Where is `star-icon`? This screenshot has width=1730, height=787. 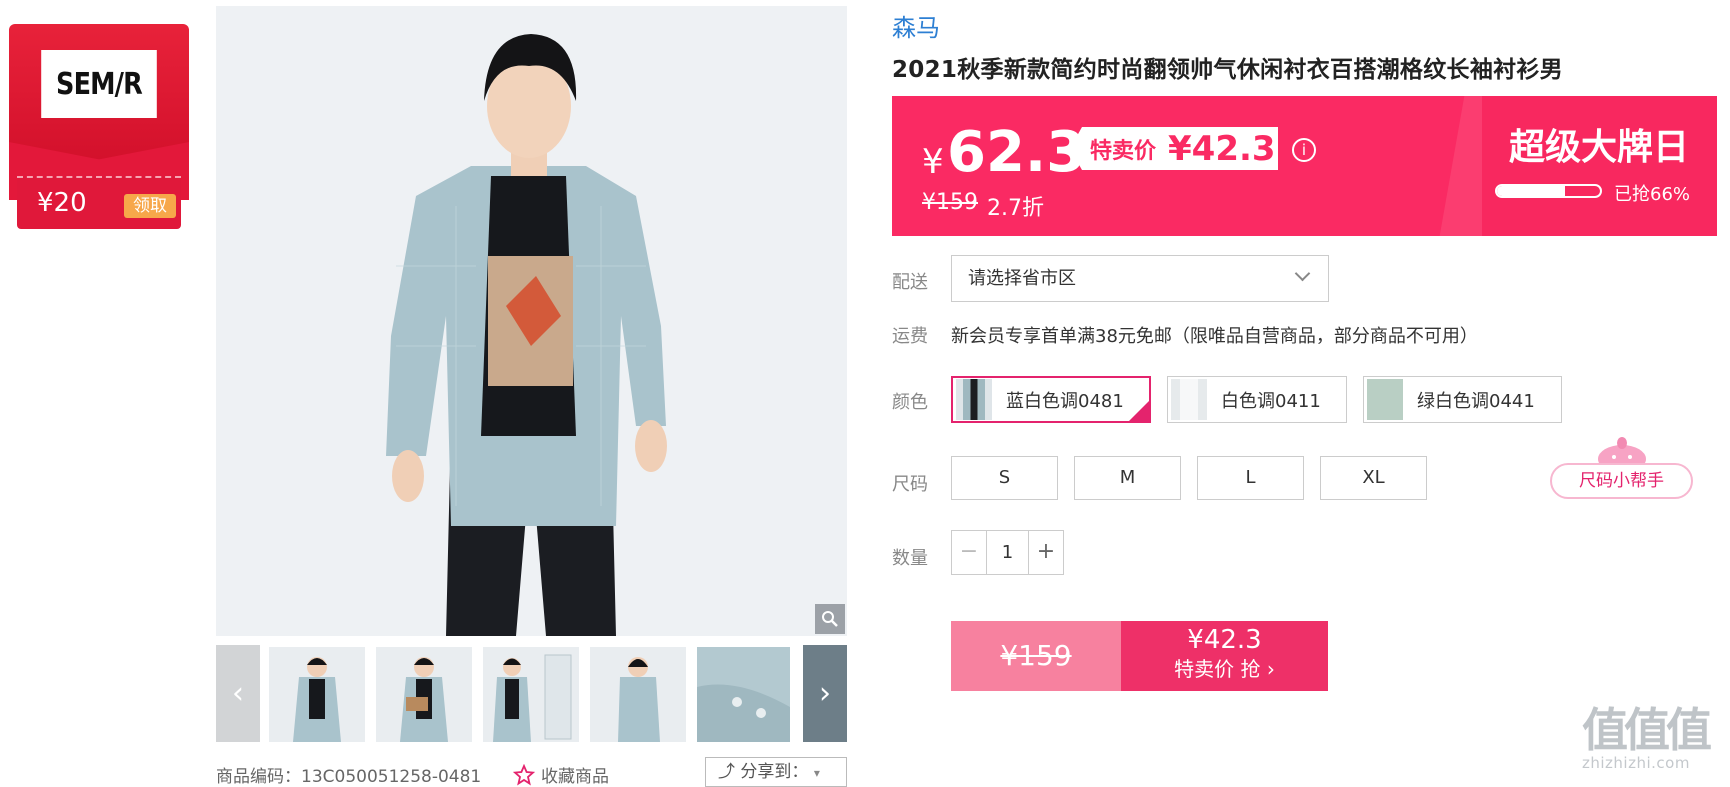
star-icon is located at coordinates (524, 774).